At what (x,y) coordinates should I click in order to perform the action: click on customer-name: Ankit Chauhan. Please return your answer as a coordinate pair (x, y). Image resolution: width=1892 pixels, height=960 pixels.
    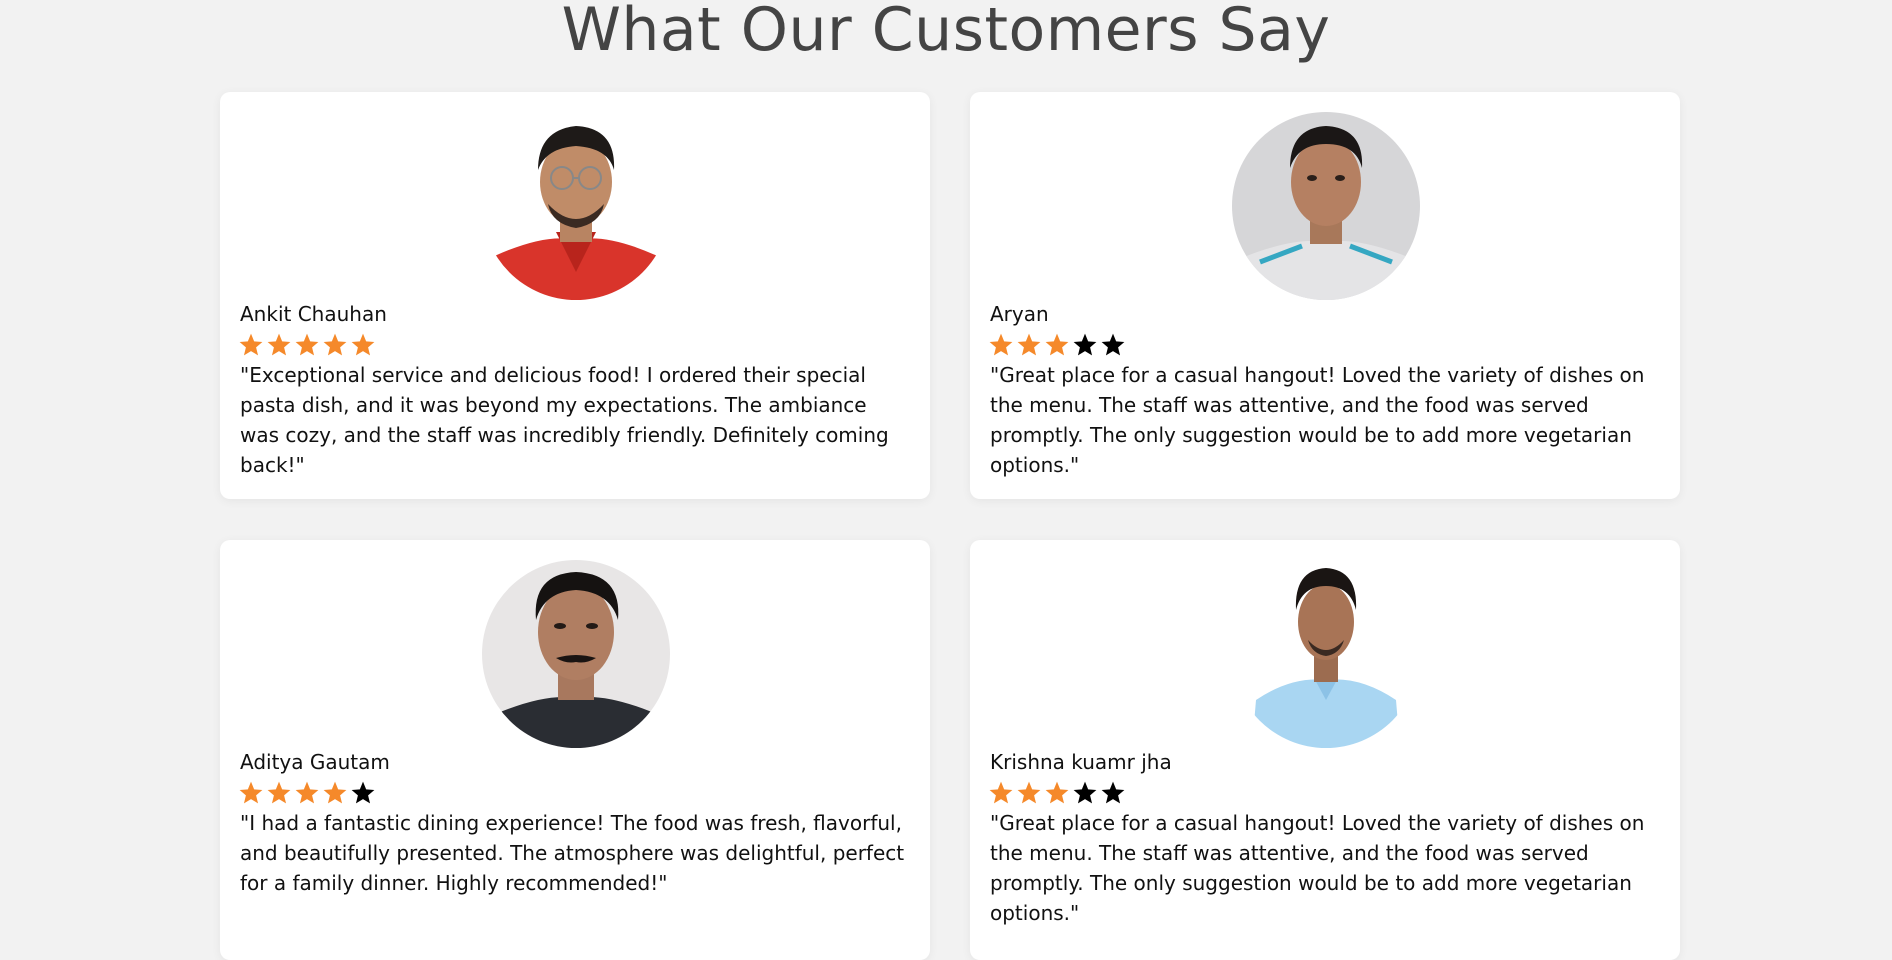
    Looking at the image, I should click on (313, 314).